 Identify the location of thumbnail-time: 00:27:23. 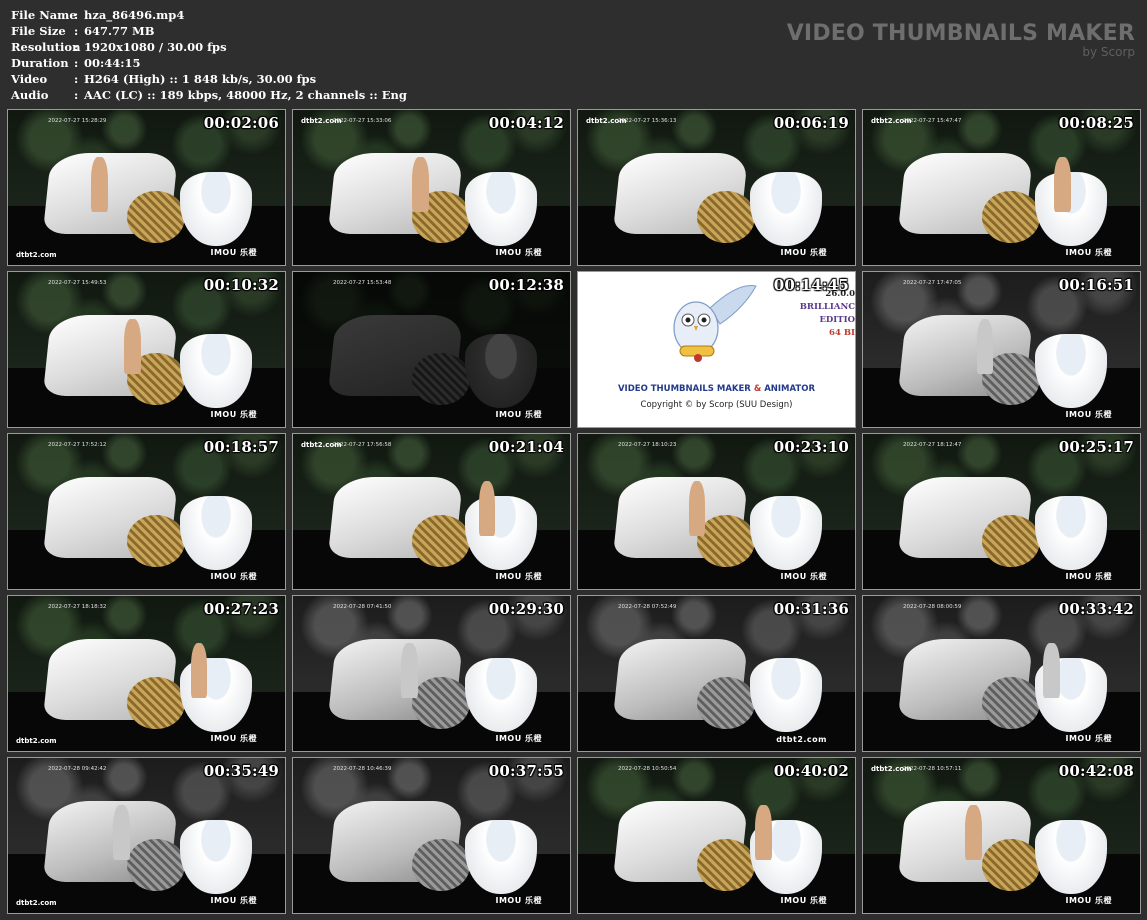
(241, 609).